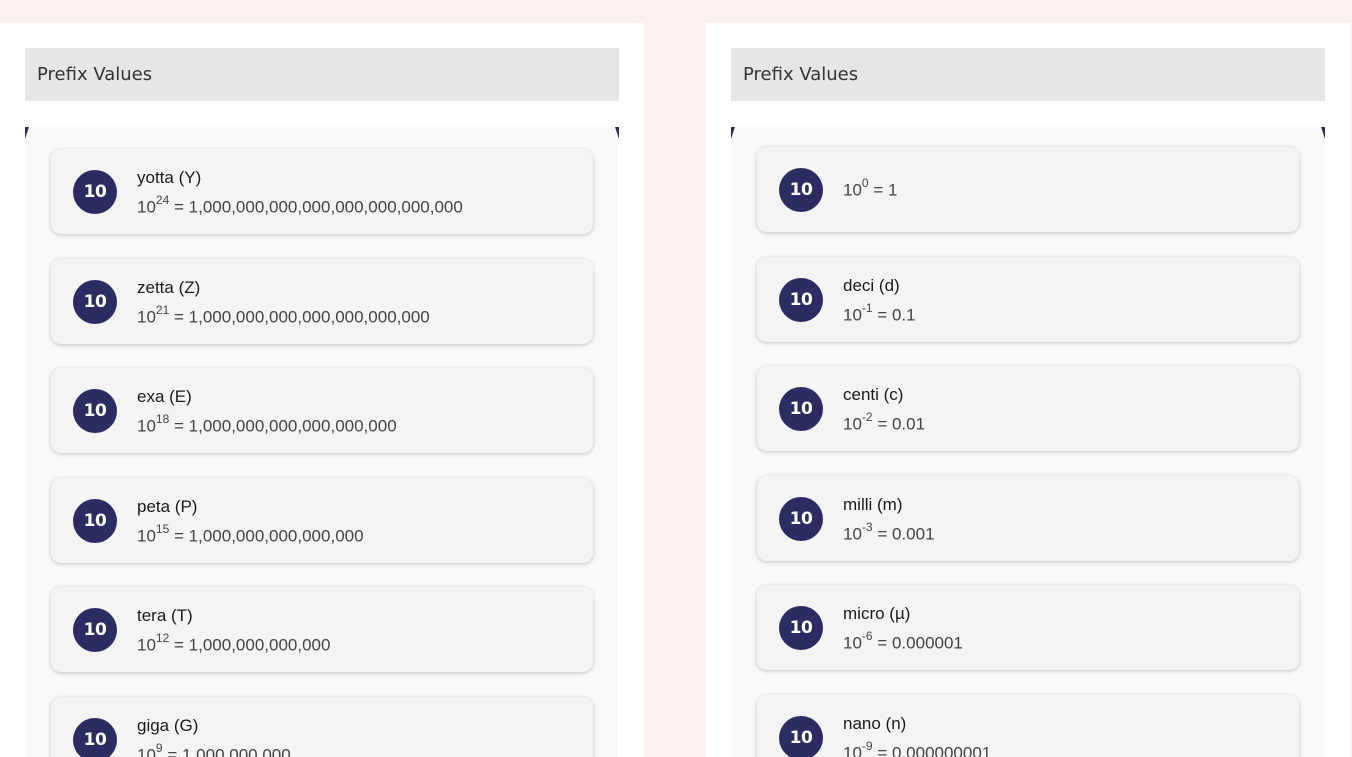 This screenshot has height=757, width=1352. I want to click on value-expansion: = 0.000001, so click(920, 643).